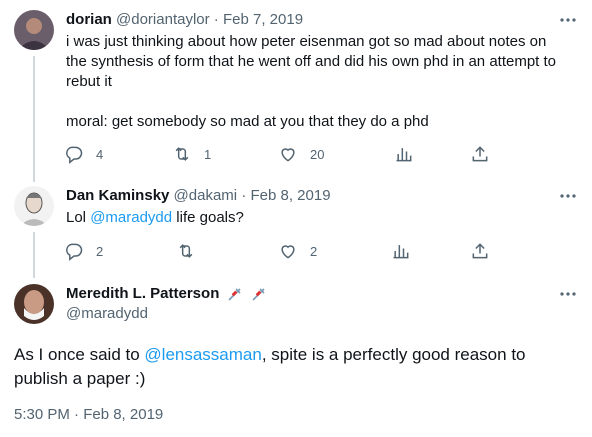 The height and width of the screenshot is (437, 592). What do you see at coordinates (314, 251) in the screenshot?
I see `like-count: 2` at bounding box center [314, 251].